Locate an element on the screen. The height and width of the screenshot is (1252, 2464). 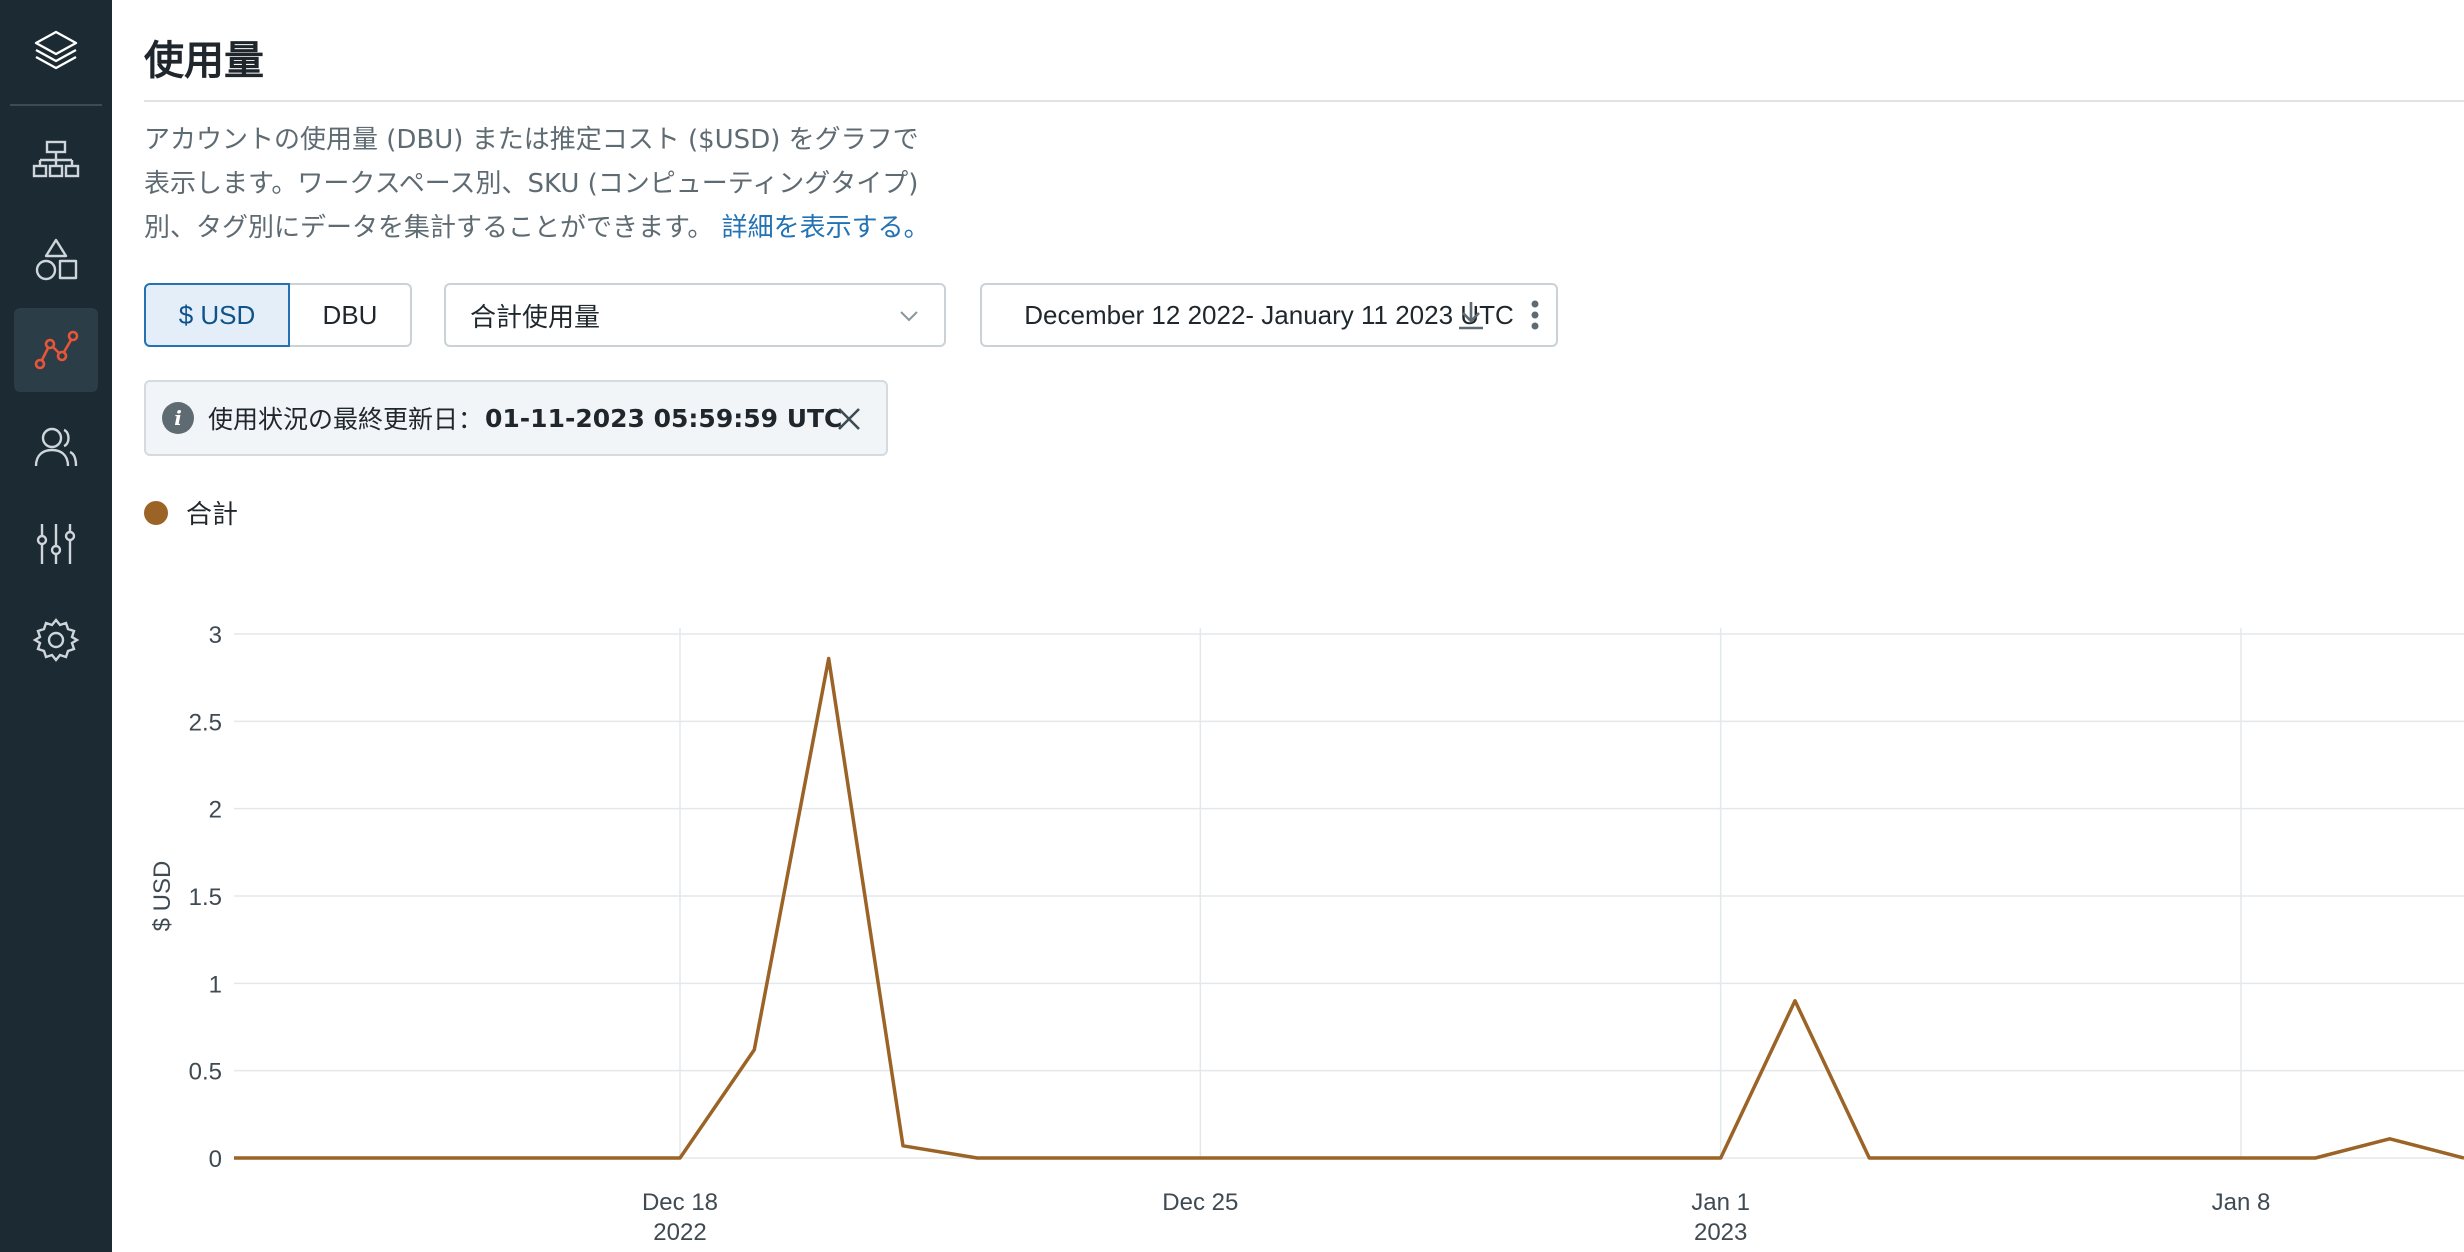
download-icon is located at coordinates (1471, 315).